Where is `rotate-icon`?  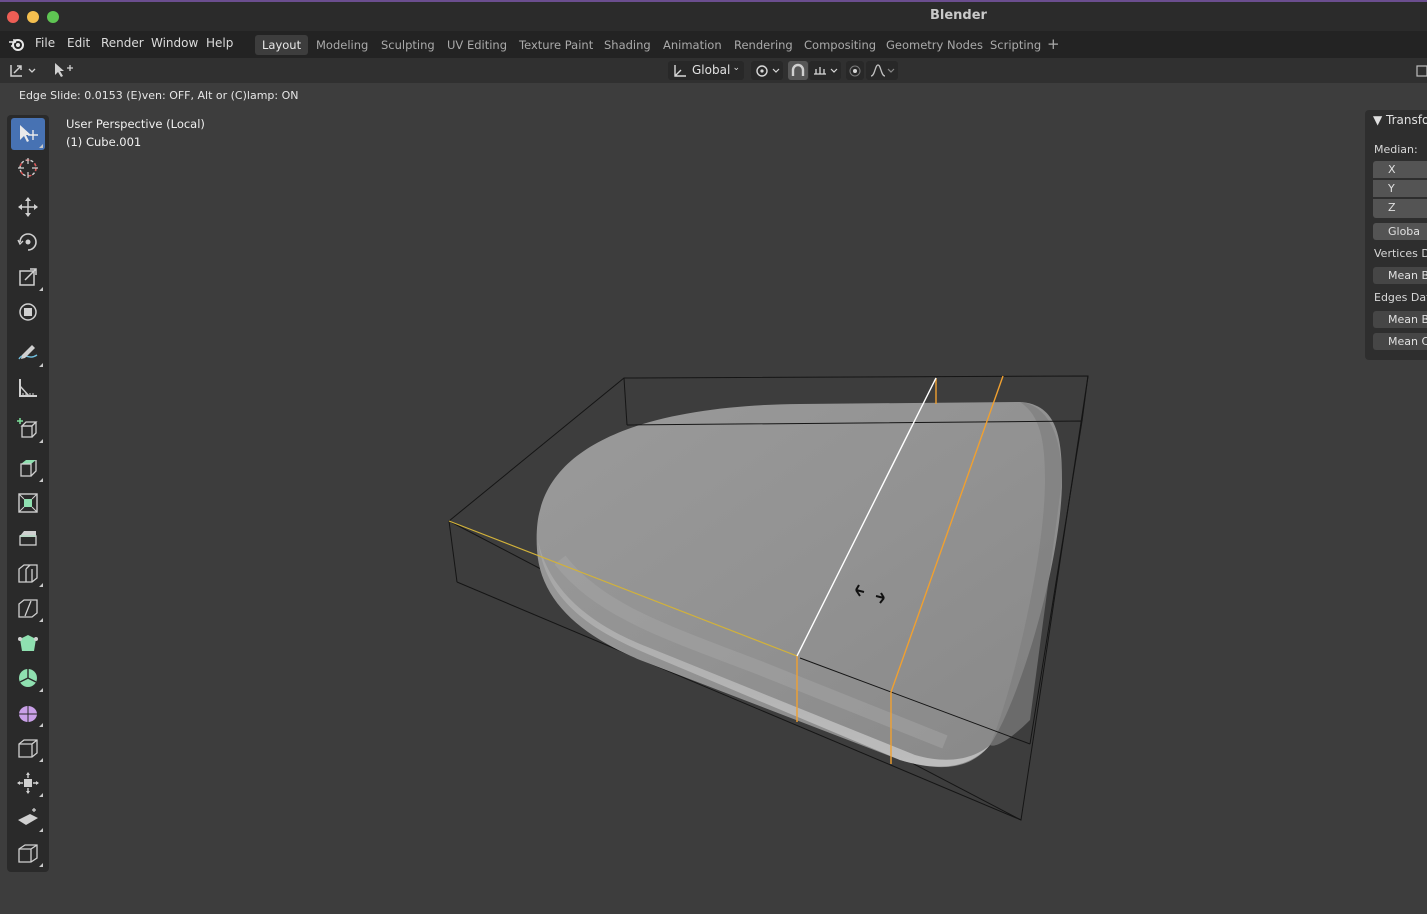 rotate-icon is located at coordinates (27, 242).